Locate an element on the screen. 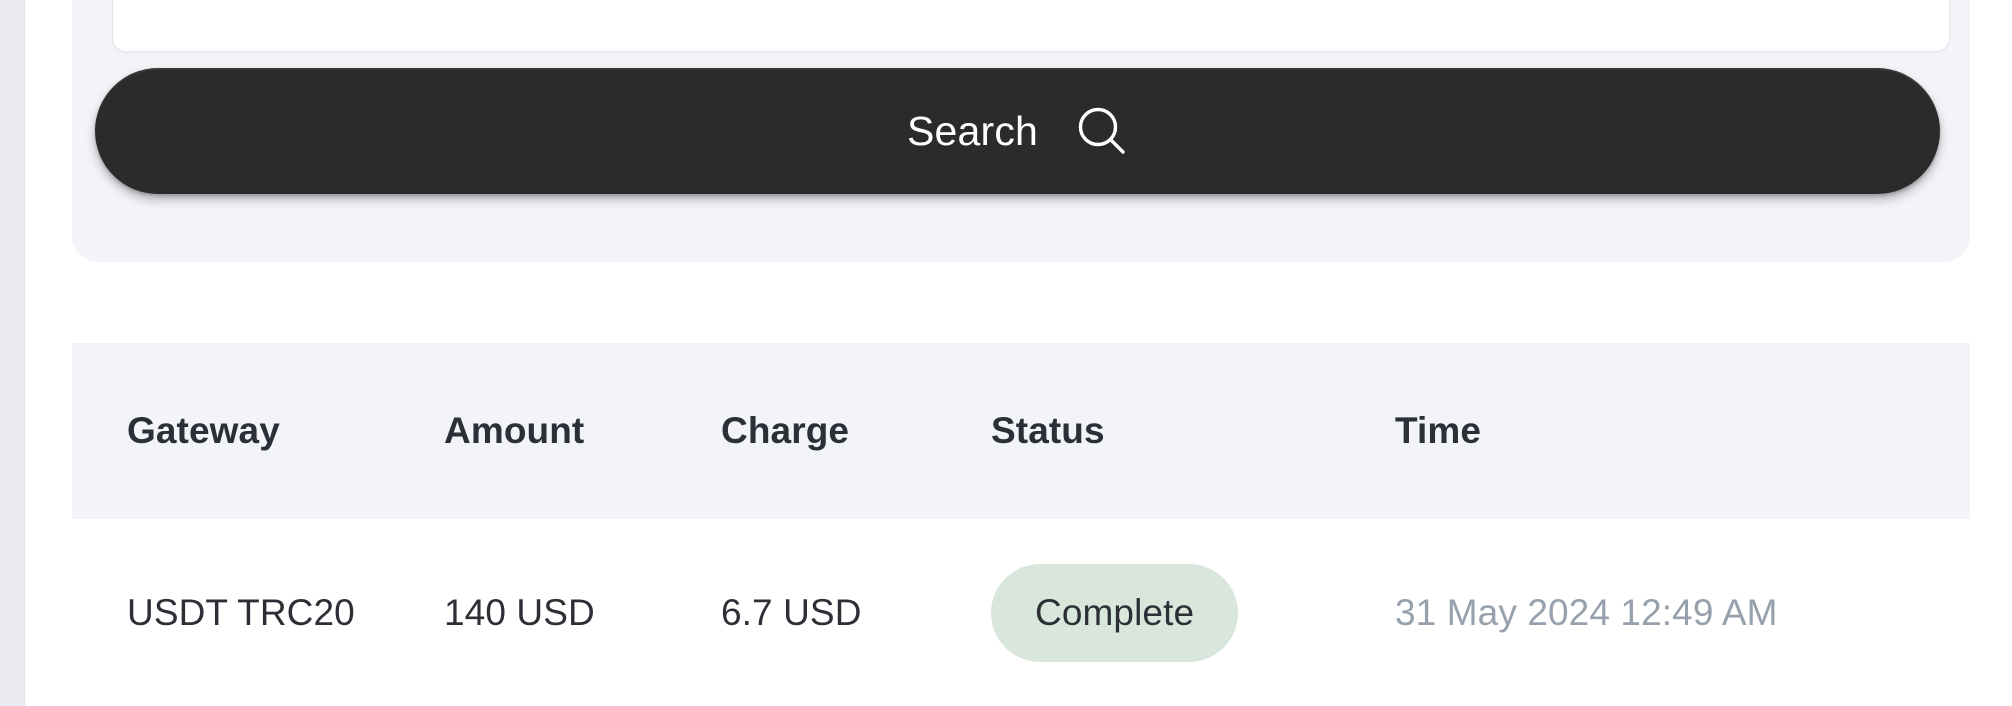 This screenshot has width=2012, height=706. cell-charge: 6.7 USD is located at coordinates (856, 613).